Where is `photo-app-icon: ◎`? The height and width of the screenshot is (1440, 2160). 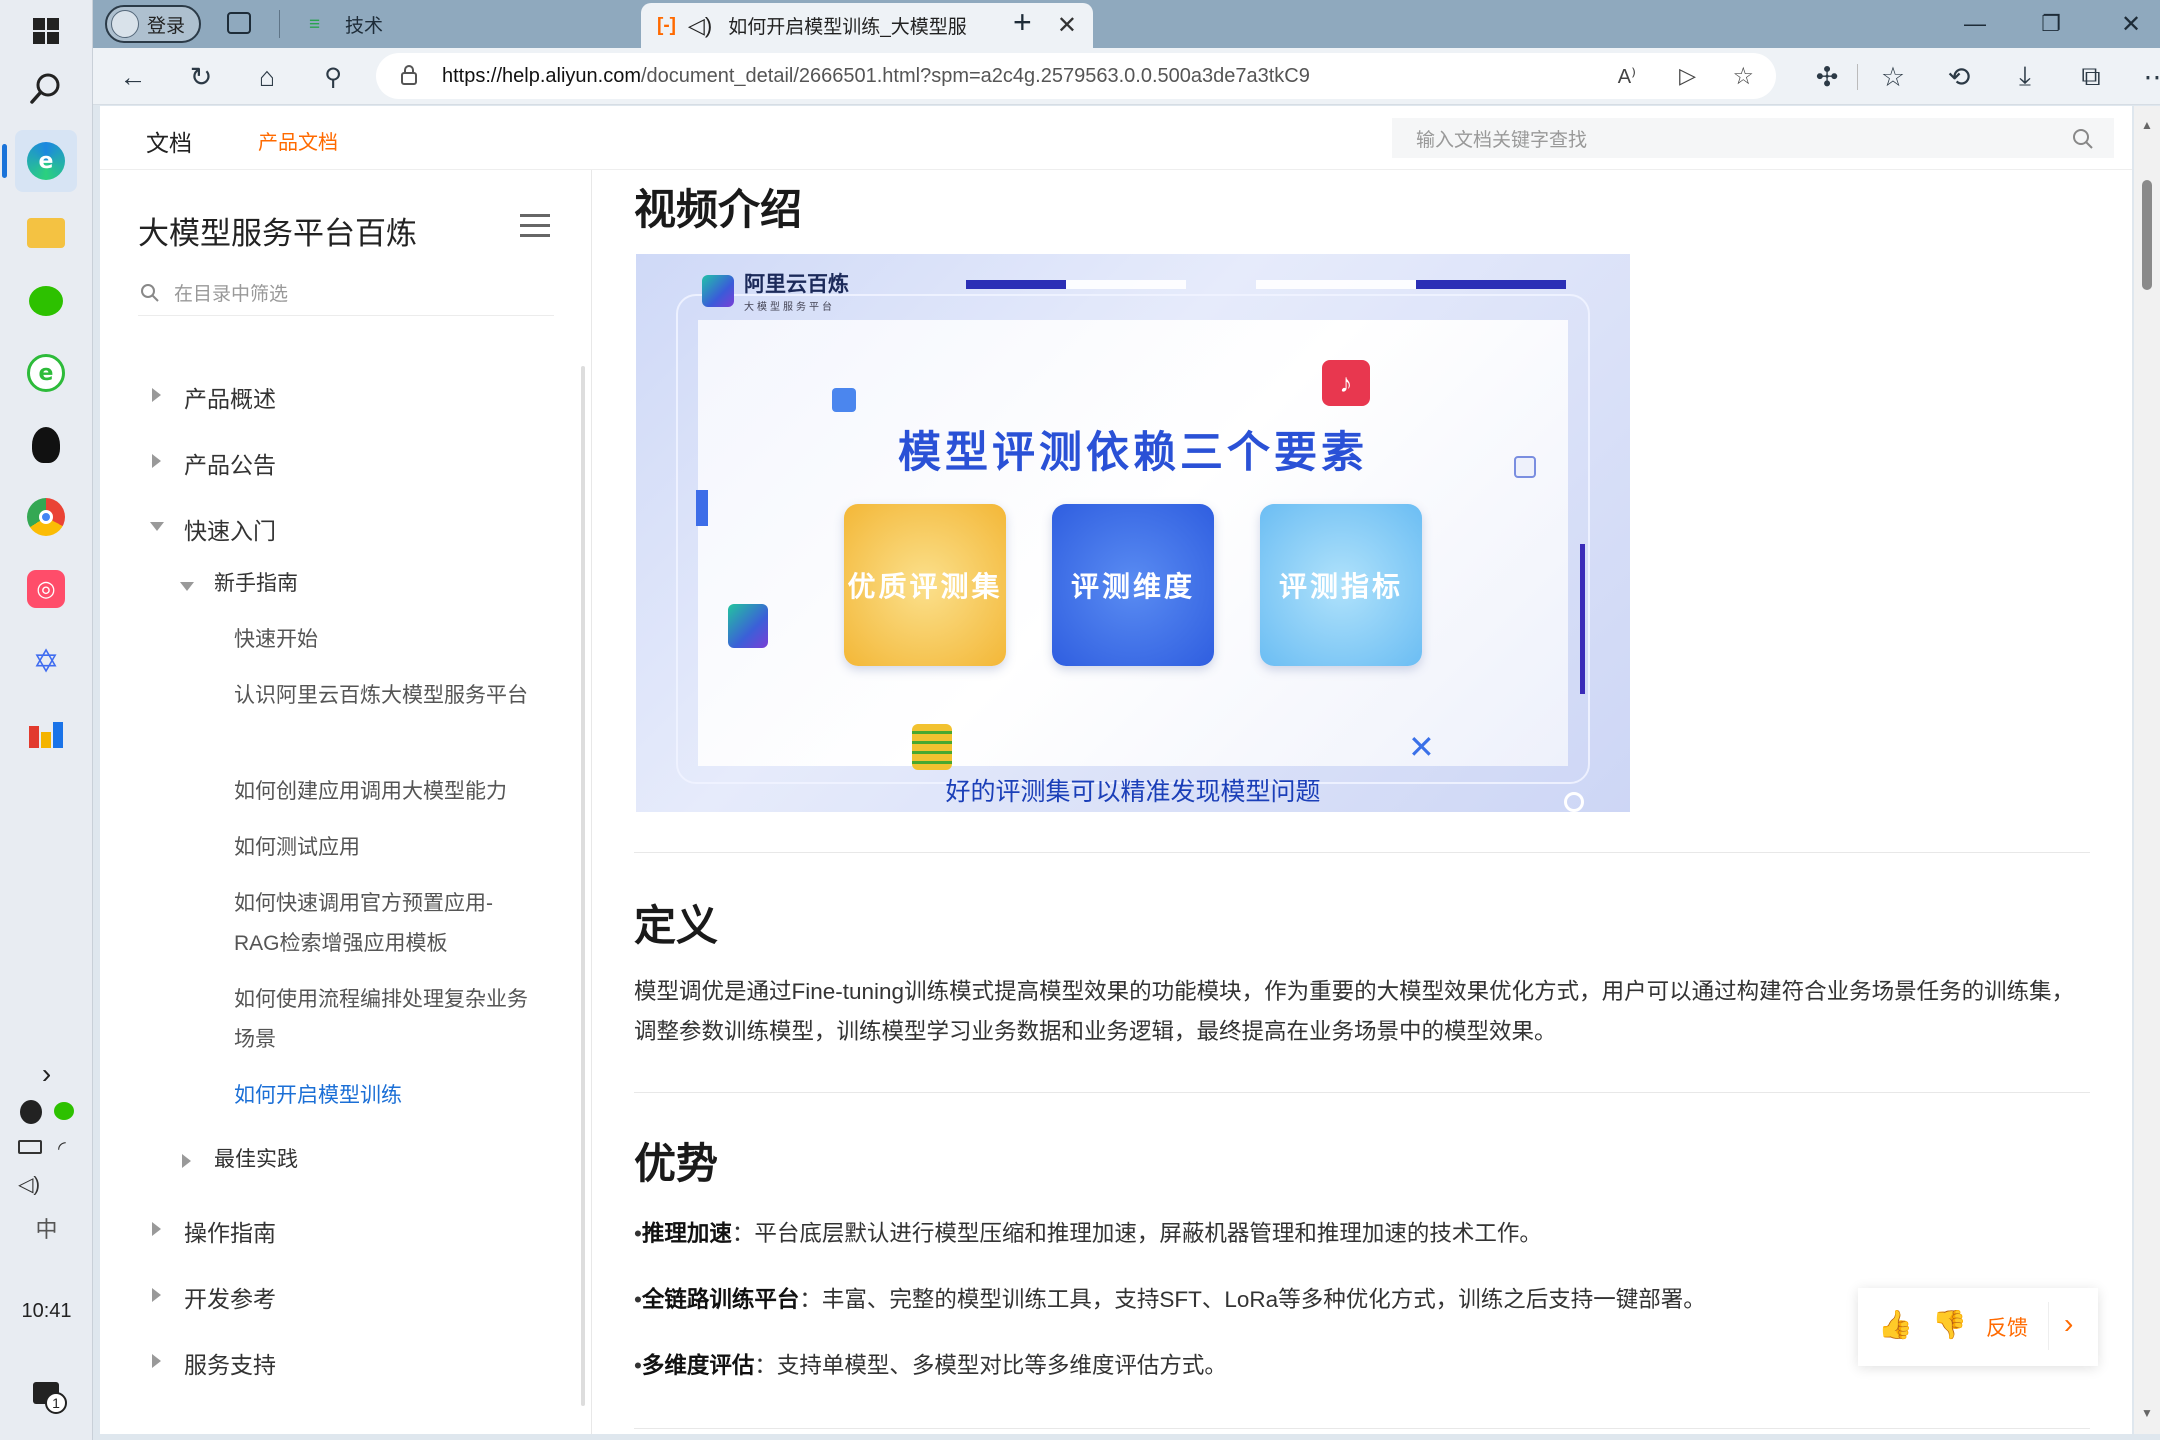
photo-app-icon: ◎ is located at coordinates (46, 589).